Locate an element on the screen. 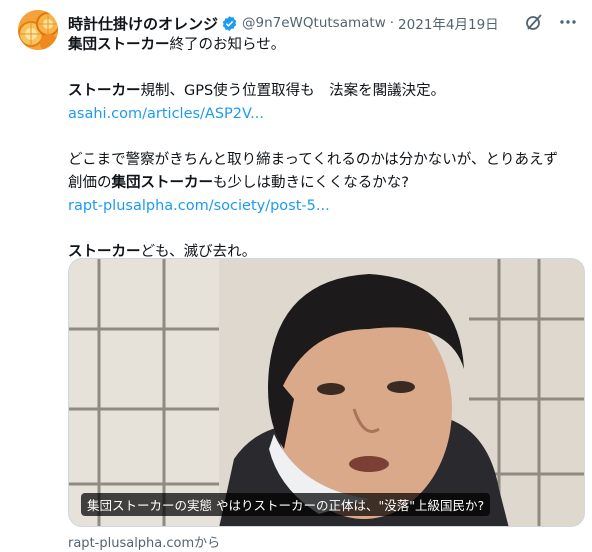 The image size is (592, 552). text-segment: 終了のお知らせ。 is located at coordinates (227, 45).